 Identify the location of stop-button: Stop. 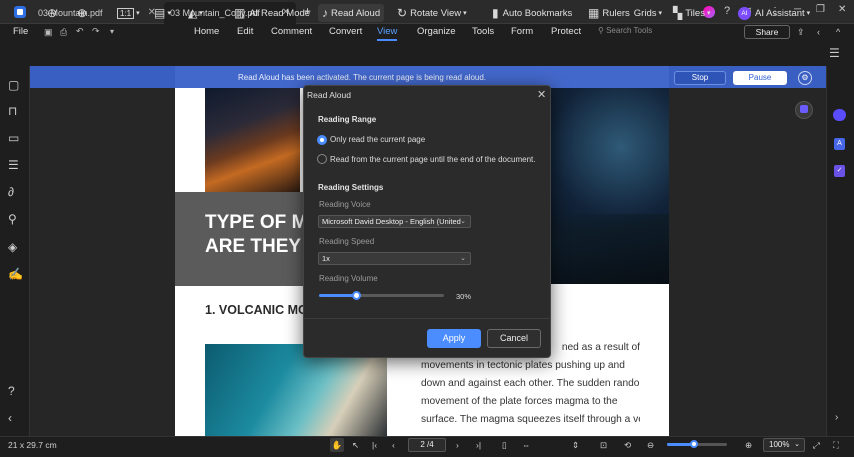
(700, 78).